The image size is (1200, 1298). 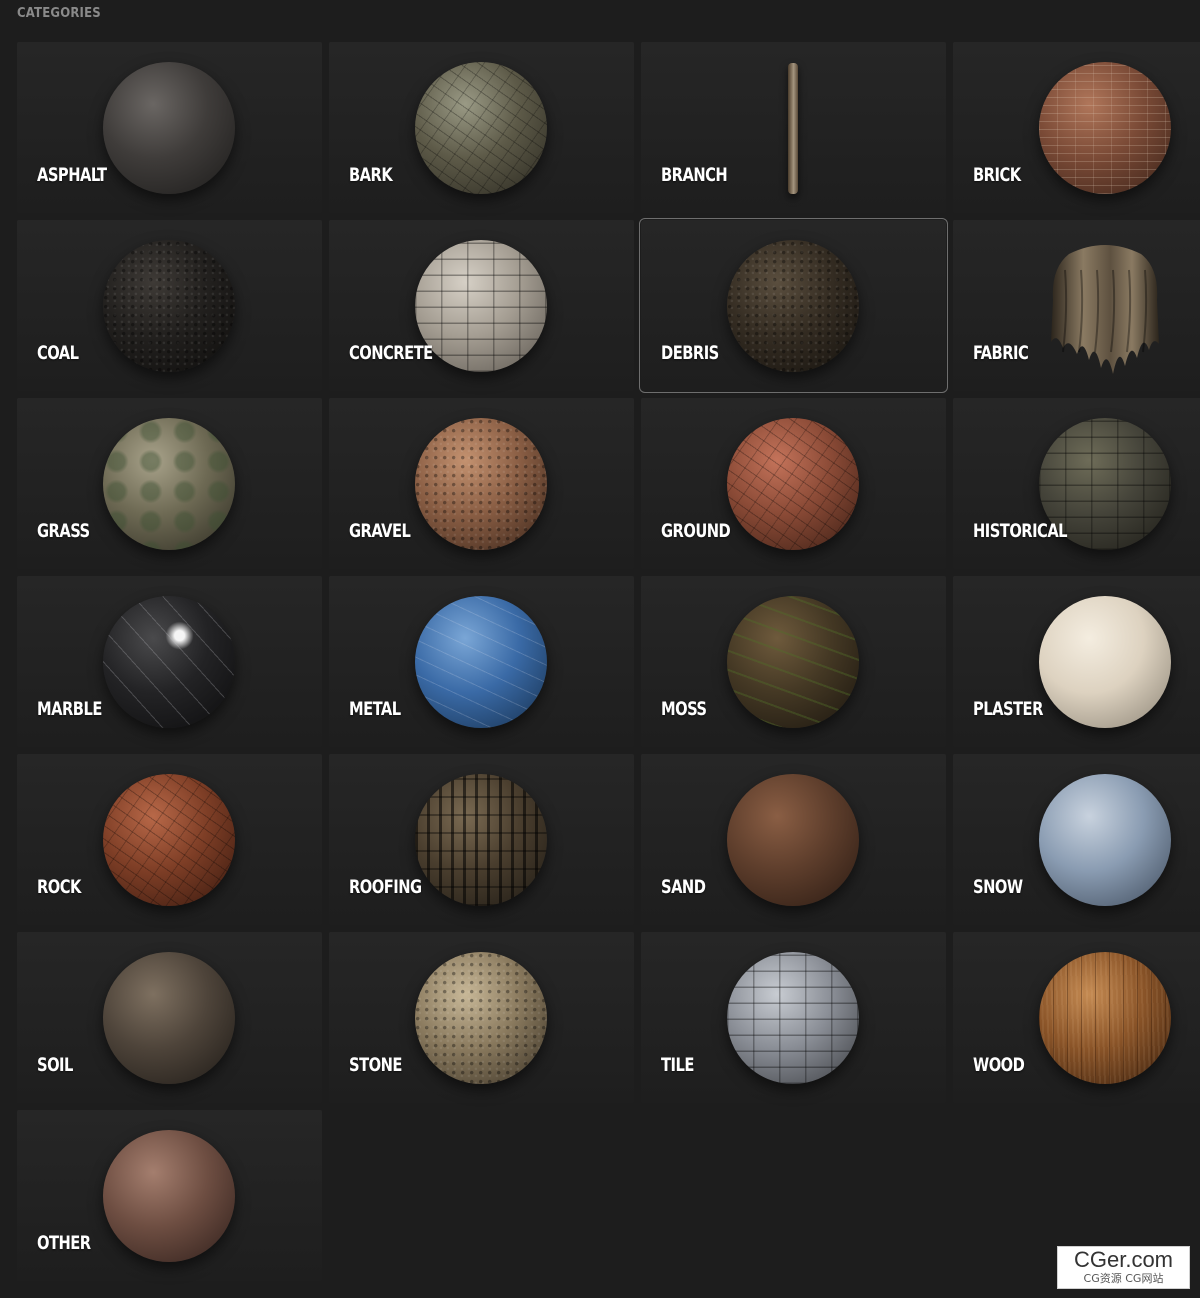 I want to click on bark-sphere-icon, so click(x=481, y=128).